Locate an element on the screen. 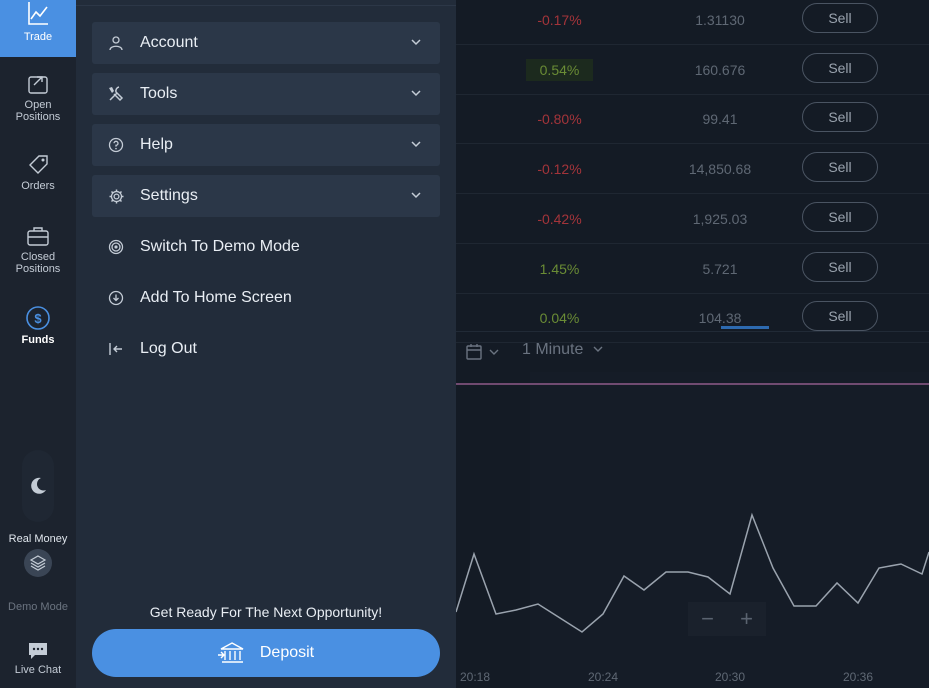  timeframe-label: 1 Minute is located at coordinates (553, 349).